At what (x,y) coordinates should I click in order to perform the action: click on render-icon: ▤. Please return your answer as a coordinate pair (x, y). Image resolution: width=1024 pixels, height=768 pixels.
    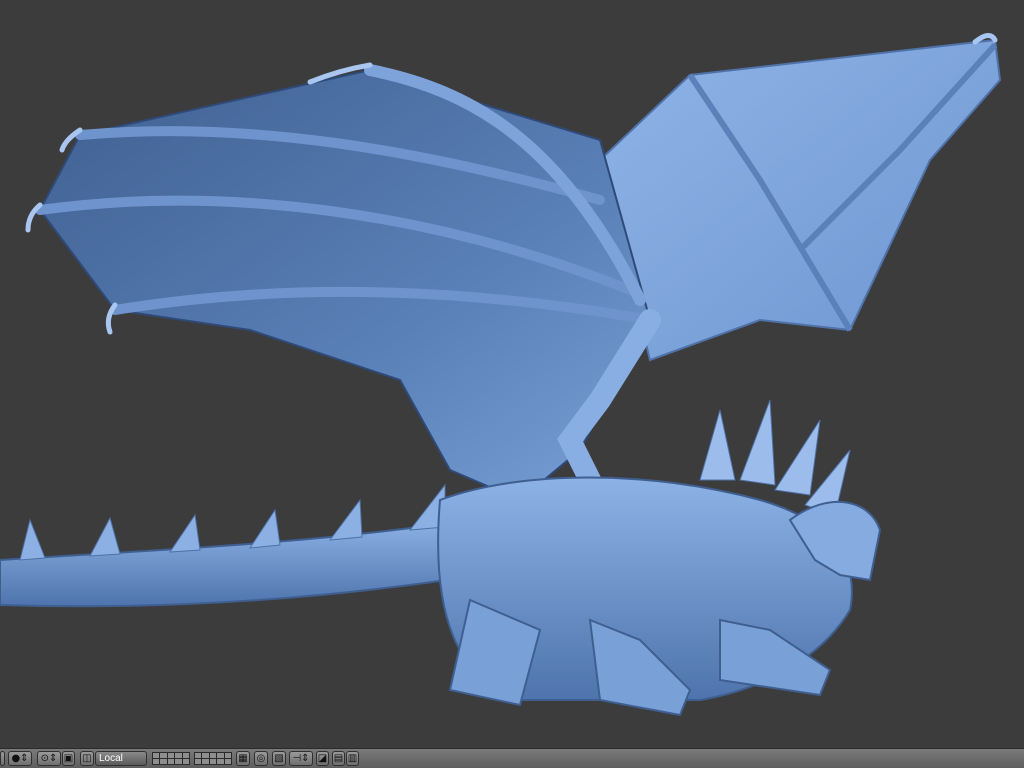
    Looking at the image, I should click on (338, 758).